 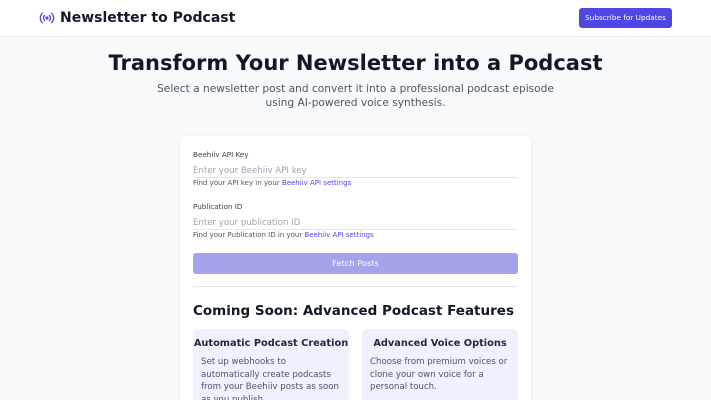 I want to click on api-key-input, so click(x=355, y=171).